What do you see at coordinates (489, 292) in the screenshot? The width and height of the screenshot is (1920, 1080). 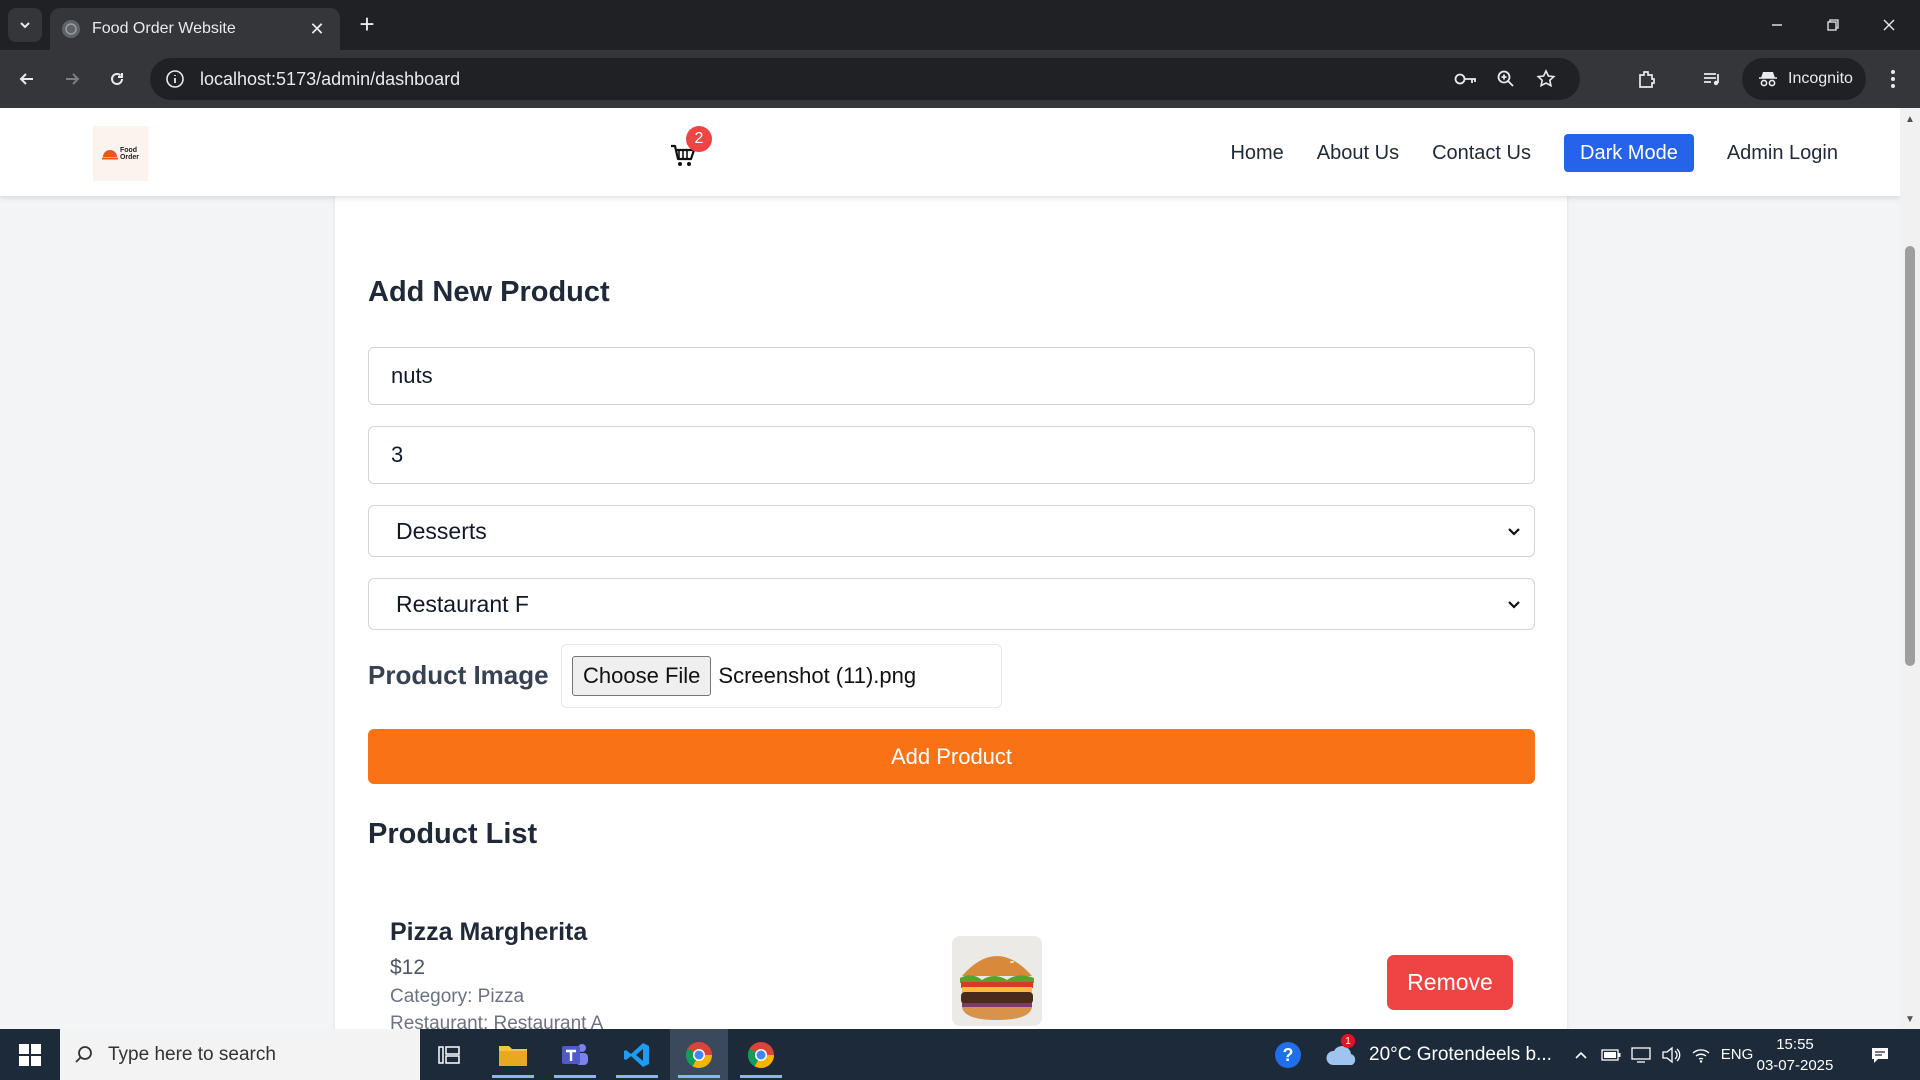 I see `add-product-heading: Add New Product` at bounding box center [489, 292].